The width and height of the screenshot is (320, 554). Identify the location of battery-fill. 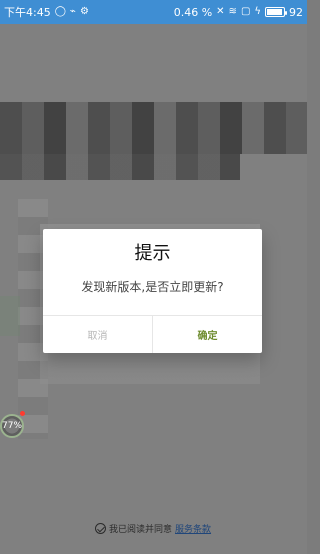
(274, 12).